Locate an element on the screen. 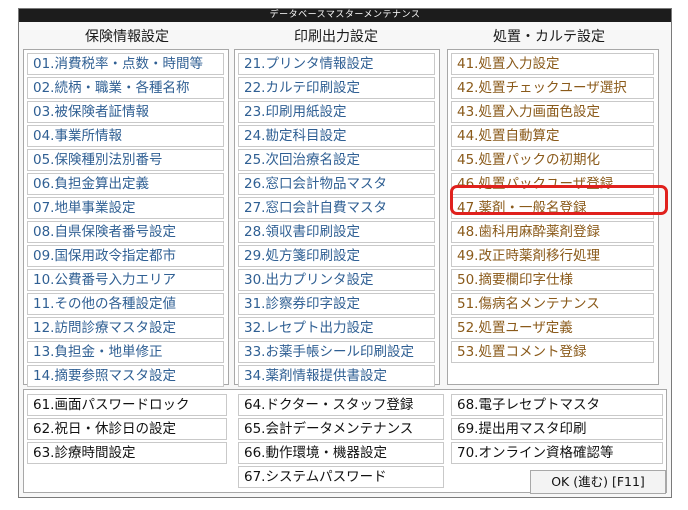 Image resolution: width=688 pixels, height=510 pixels. menu-item-28: 28.領収書印刷設定 is located at coordinates (336, 232).